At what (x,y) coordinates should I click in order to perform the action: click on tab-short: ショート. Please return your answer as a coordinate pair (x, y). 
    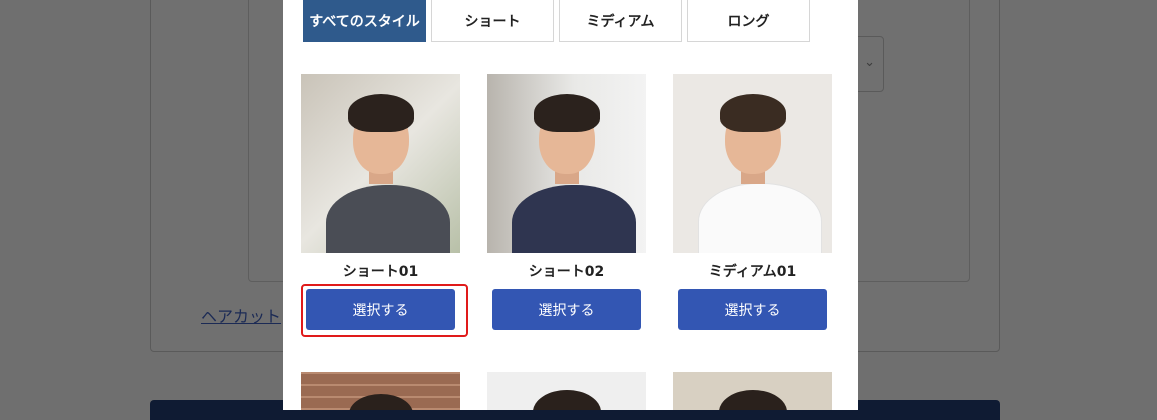
    Looking at the image, I should click on (492, 21).